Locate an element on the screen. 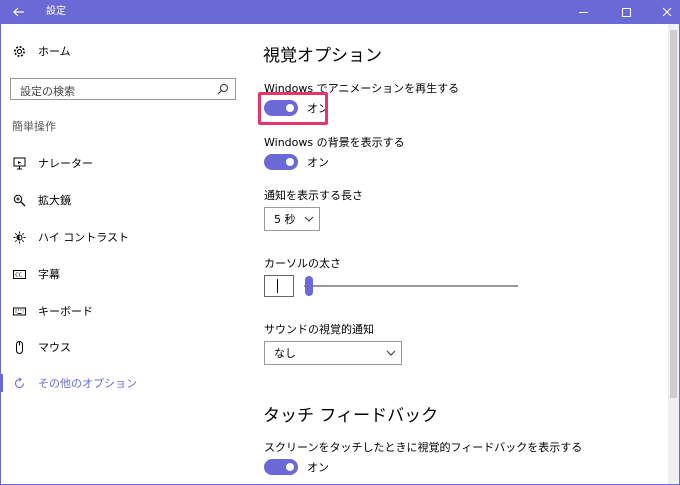  minimize-button is located at coordinates (583, 12).